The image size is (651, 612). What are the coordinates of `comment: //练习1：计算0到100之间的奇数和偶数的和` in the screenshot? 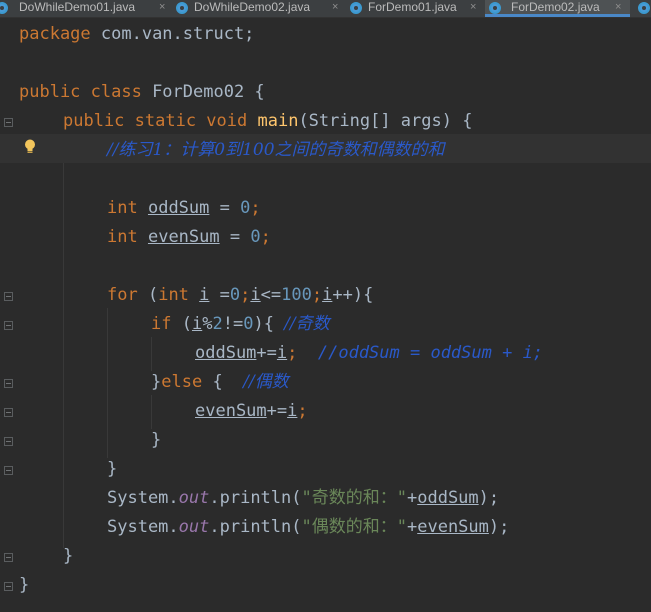 It's located at (276, 150).